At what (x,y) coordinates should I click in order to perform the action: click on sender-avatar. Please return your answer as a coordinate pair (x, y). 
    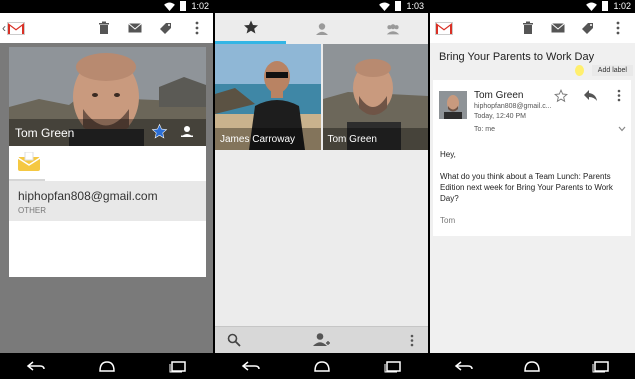
    Looking at the image, I should click on (453, 105).